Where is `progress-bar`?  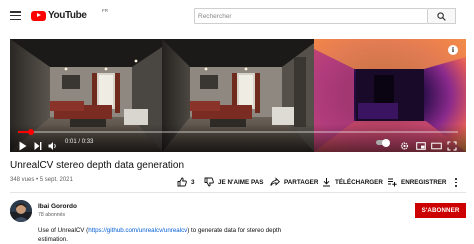
progress-bar is located at coordinates (238, 132).